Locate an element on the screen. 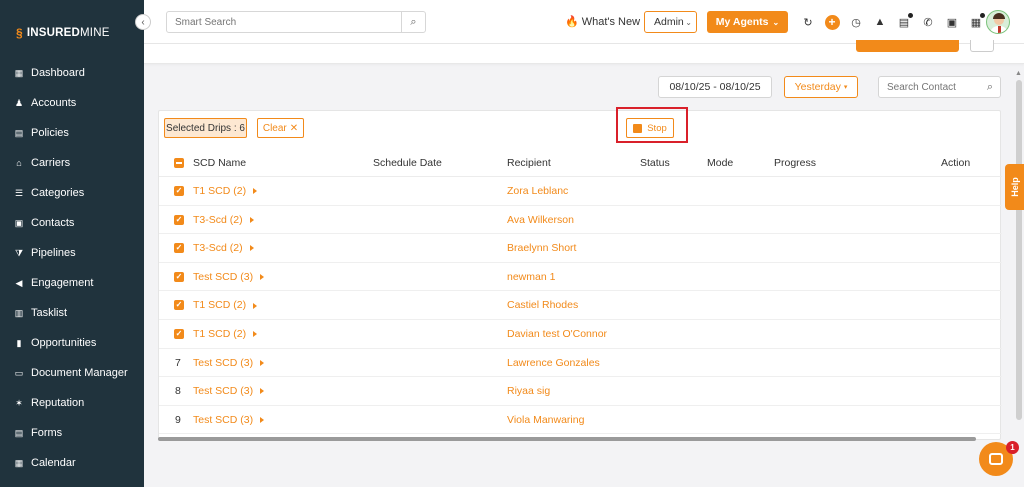 The width and height of the screenshot is (1024, 487). stop-label: Stop is located at coordinates (657, 128).